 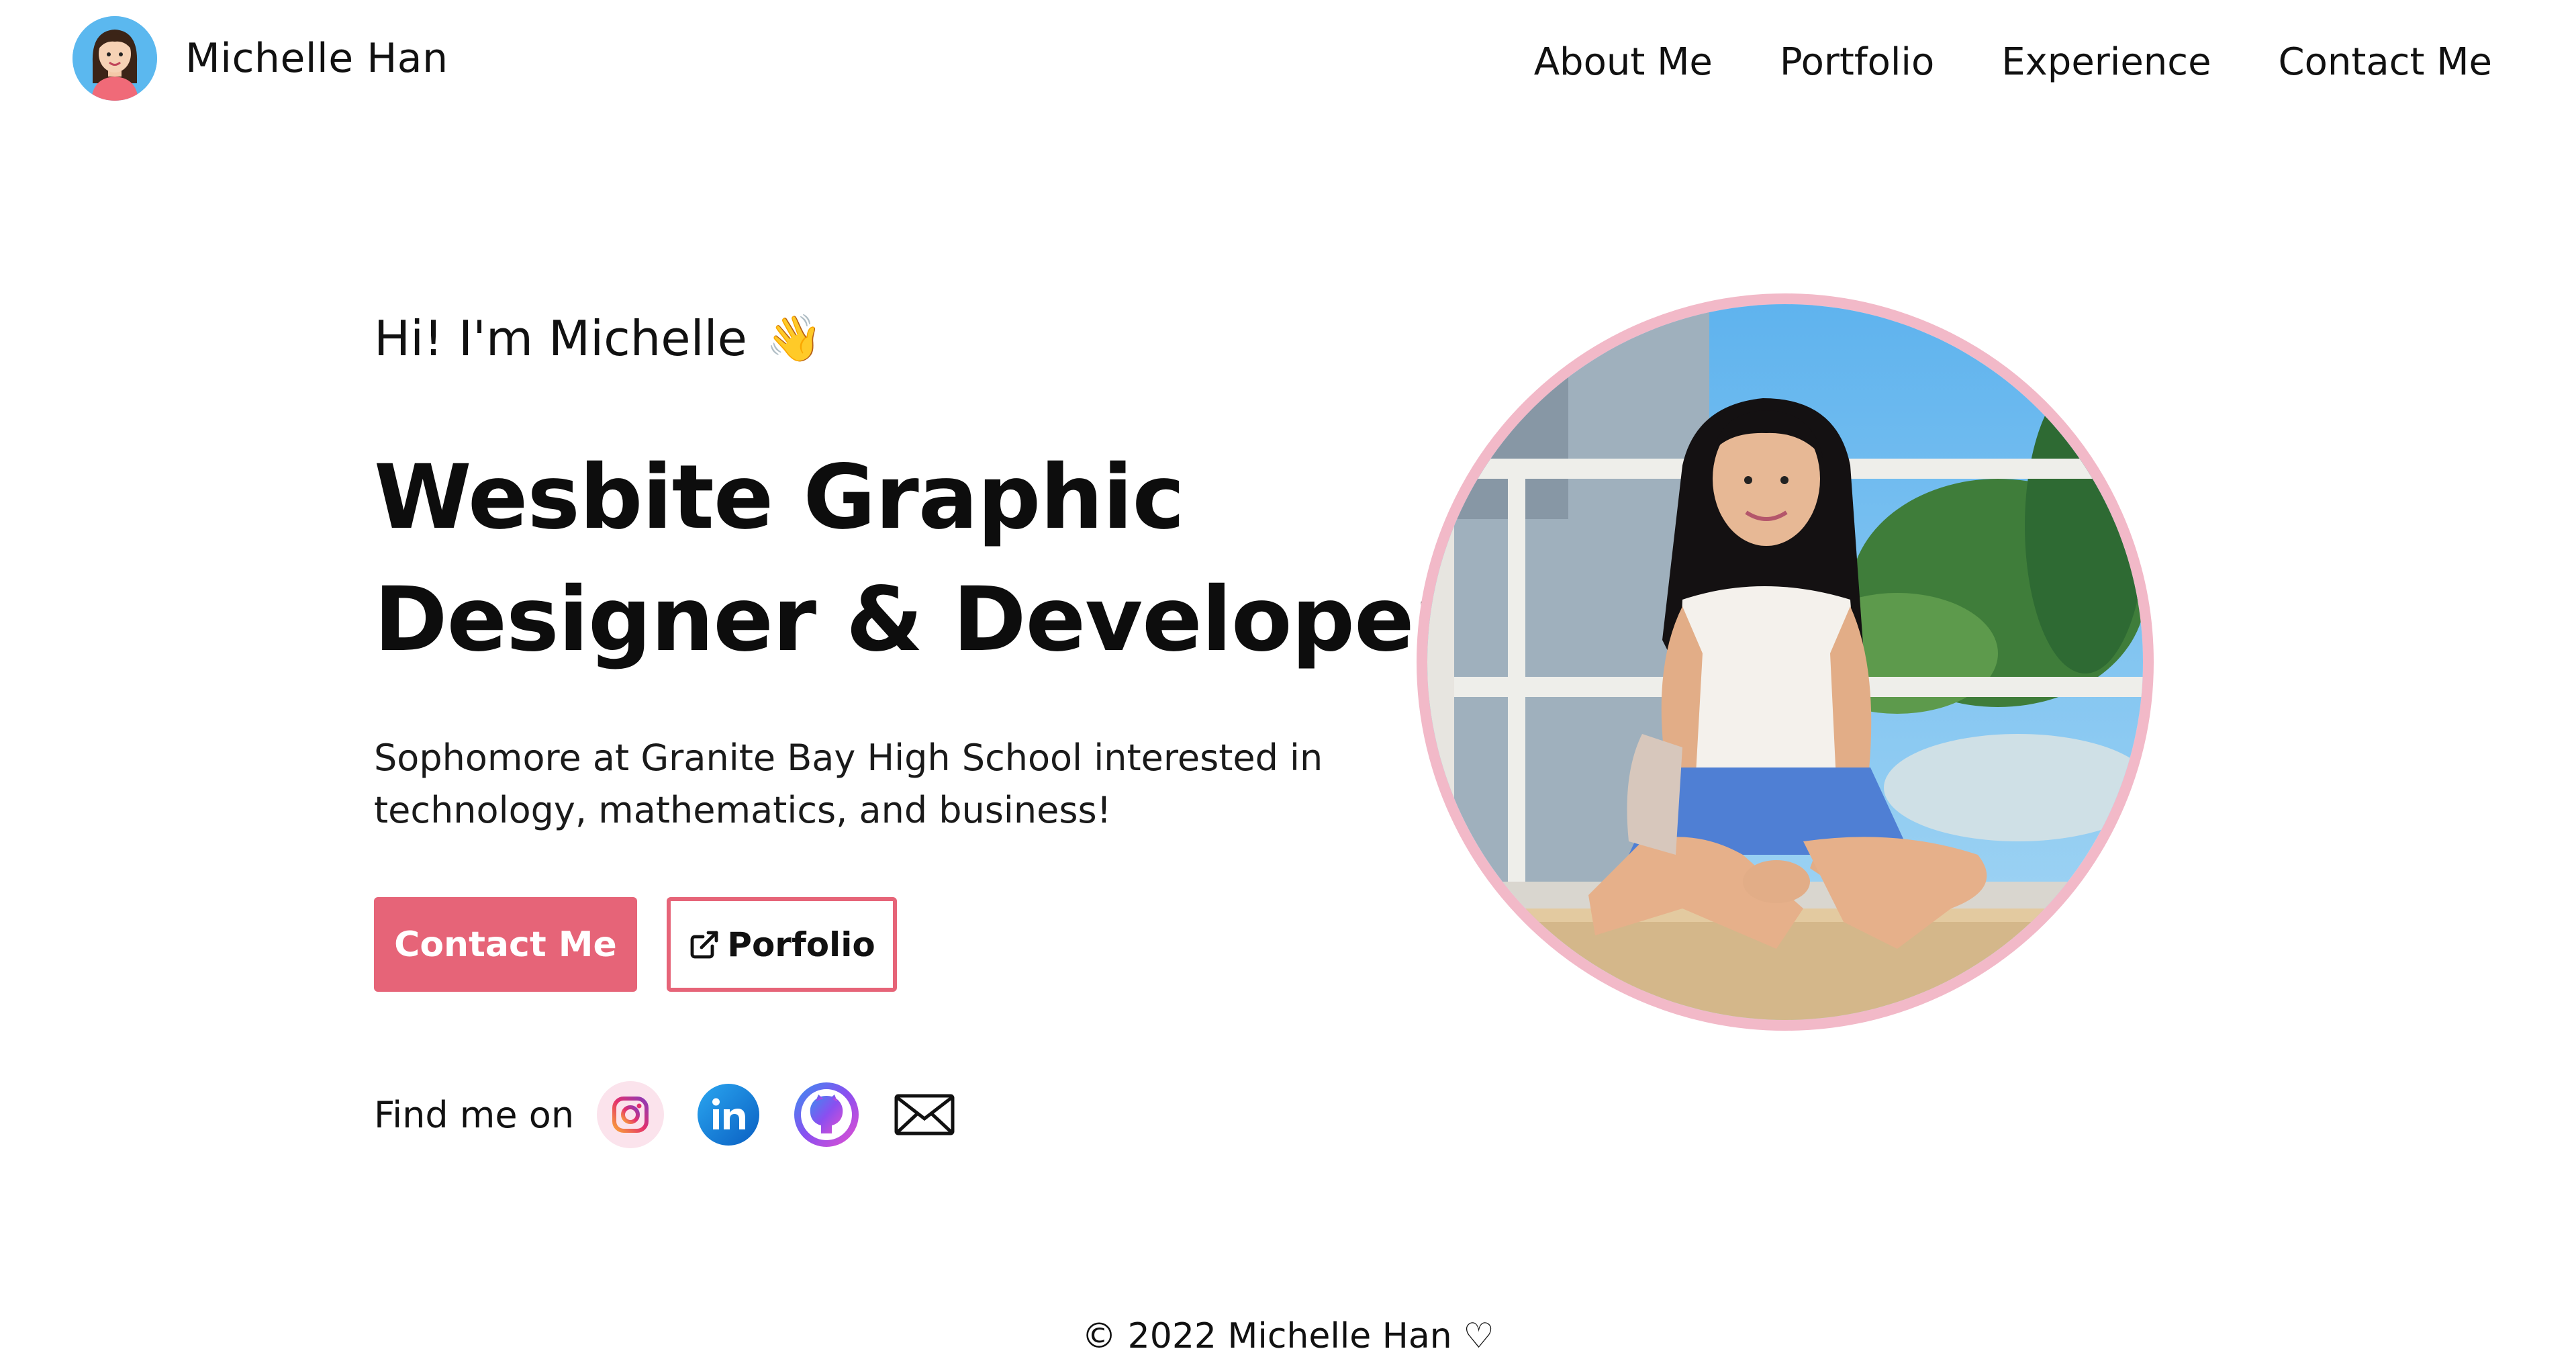 I want to click on greeting: Hi! I'm Michelle 👋, so click(x=598, y=338).